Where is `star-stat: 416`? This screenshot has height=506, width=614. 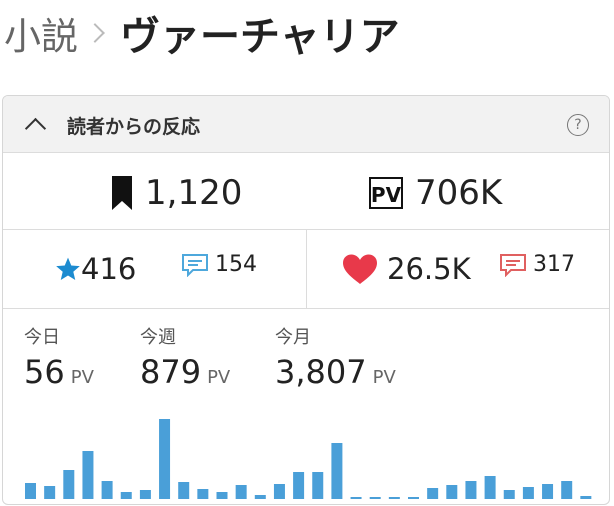
star-stat: 416 is located at coordinates (95, 269).